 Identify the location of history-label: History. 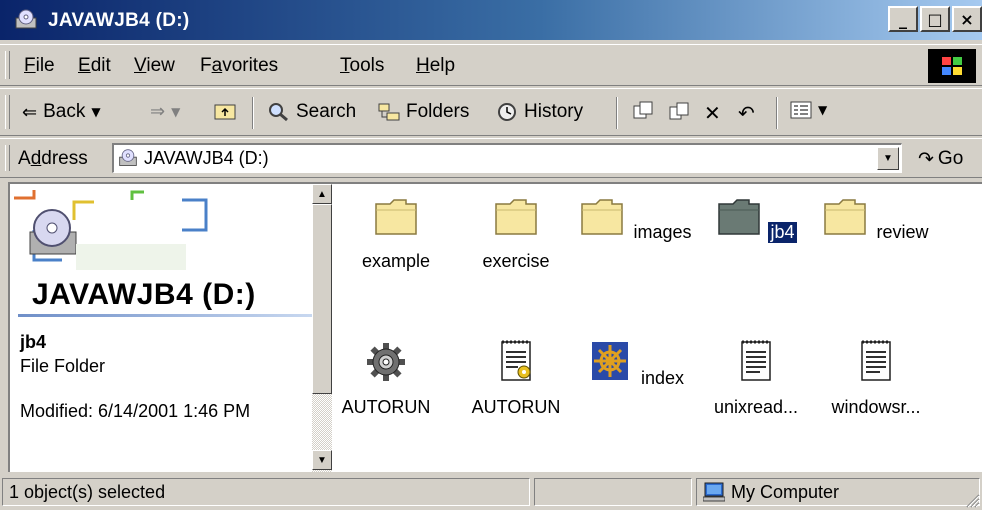
(554, 111).